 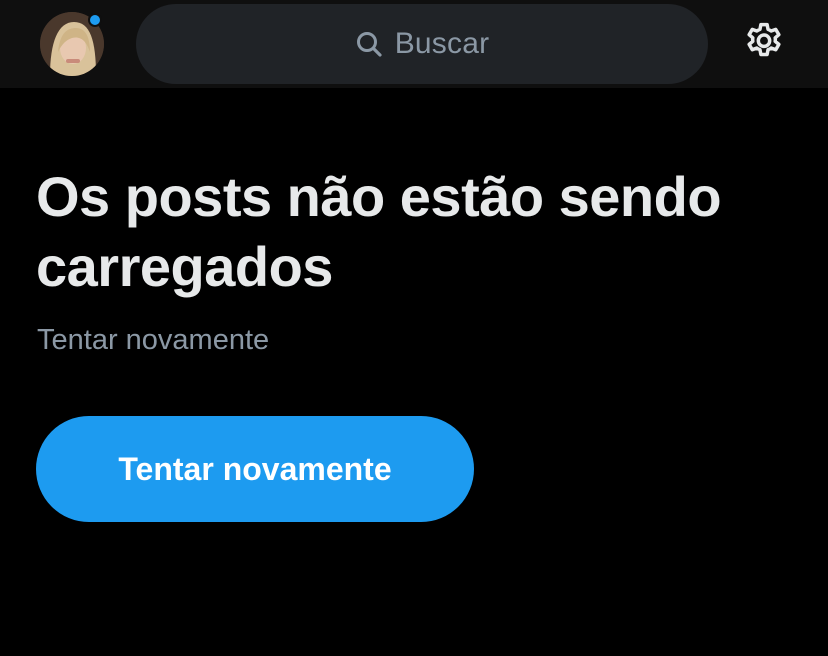 I want to click on retry-button: Tentar novamente, so click(x=255, y=469).